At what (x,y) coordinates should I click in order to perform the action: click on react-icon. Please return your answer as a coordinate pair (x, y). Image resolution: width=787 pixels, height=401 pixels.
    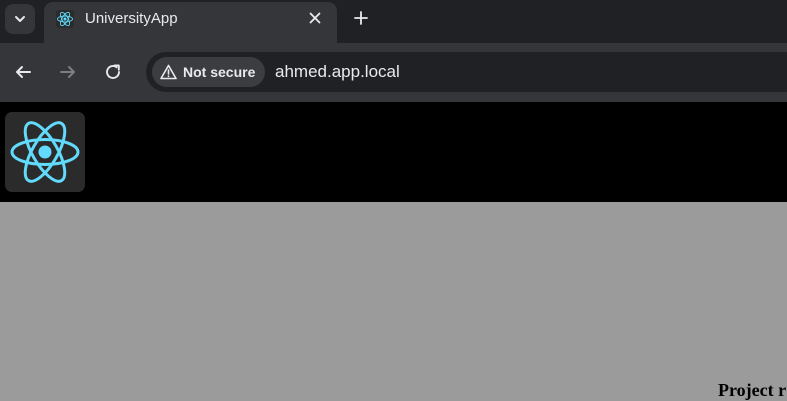
    Looking at the image, I should click on (65, 19).